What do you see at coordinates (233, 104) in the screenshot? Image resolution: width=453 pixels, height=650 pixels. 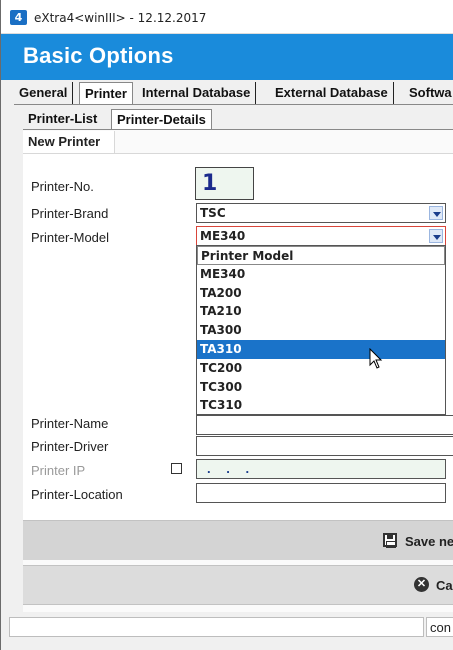 I see `main-tabs-divider` at bounding box center [233, 104].